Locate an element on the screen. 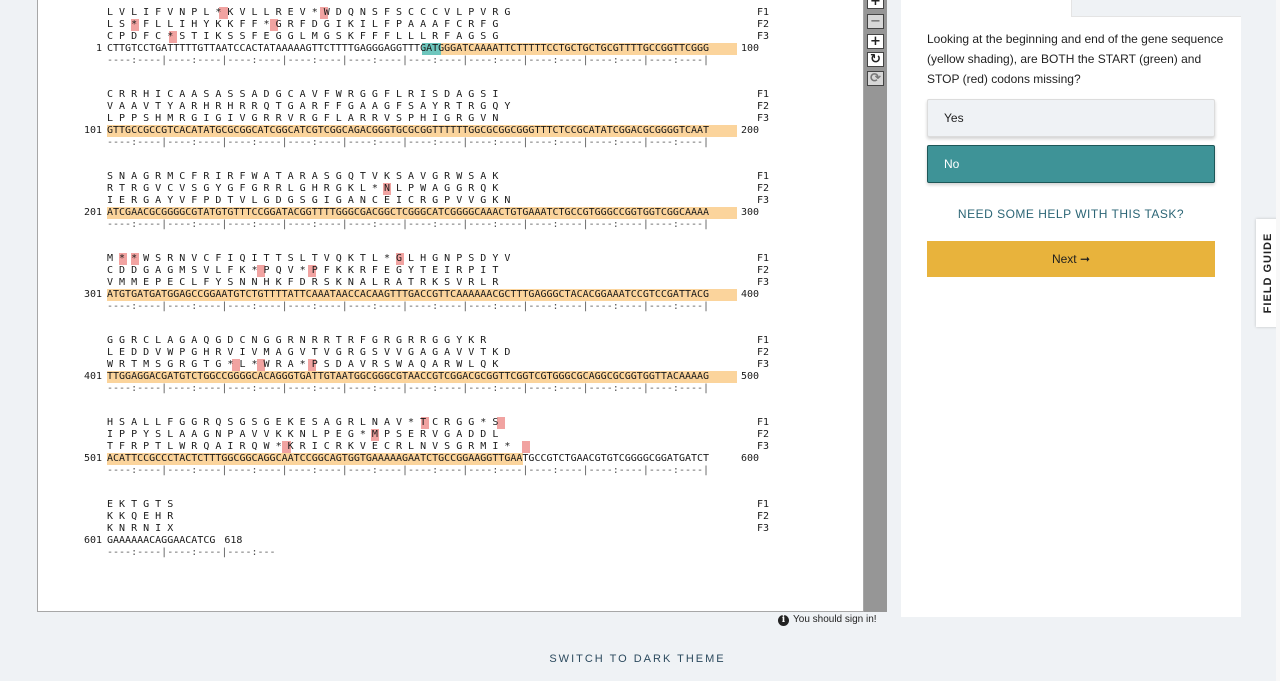  position-end: 300 is located at coordinates (750, 212).